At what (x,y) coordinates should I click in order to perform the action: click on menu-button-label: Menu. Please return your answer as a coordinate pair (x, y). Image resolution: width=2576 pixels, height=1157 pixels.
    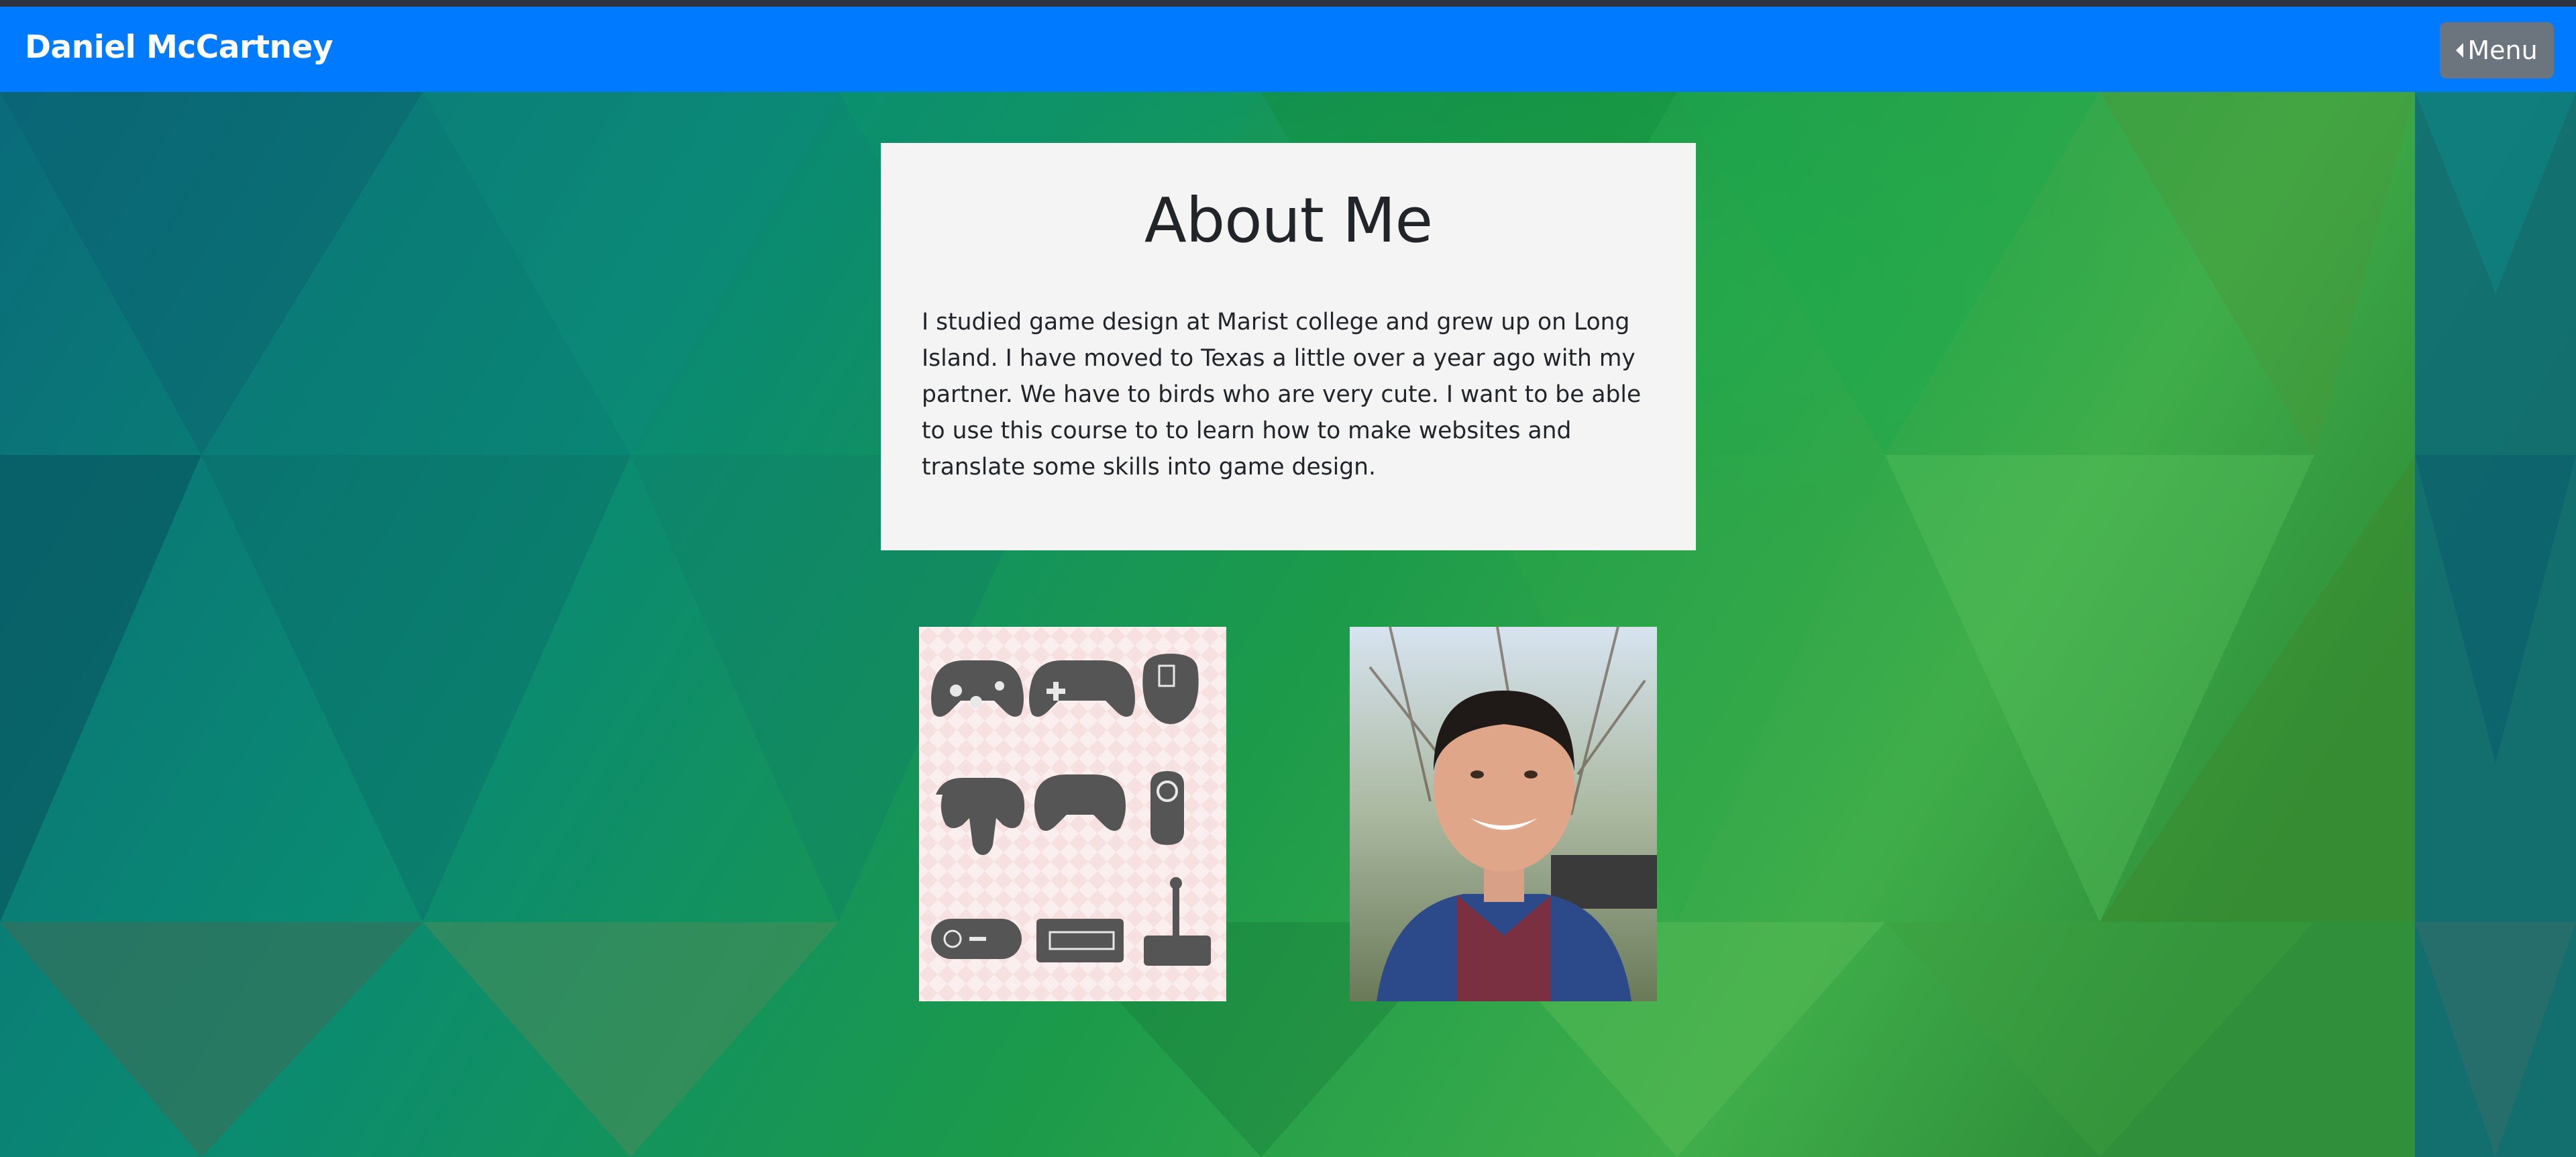
    Looking at the image, I should click on (2502, 50).